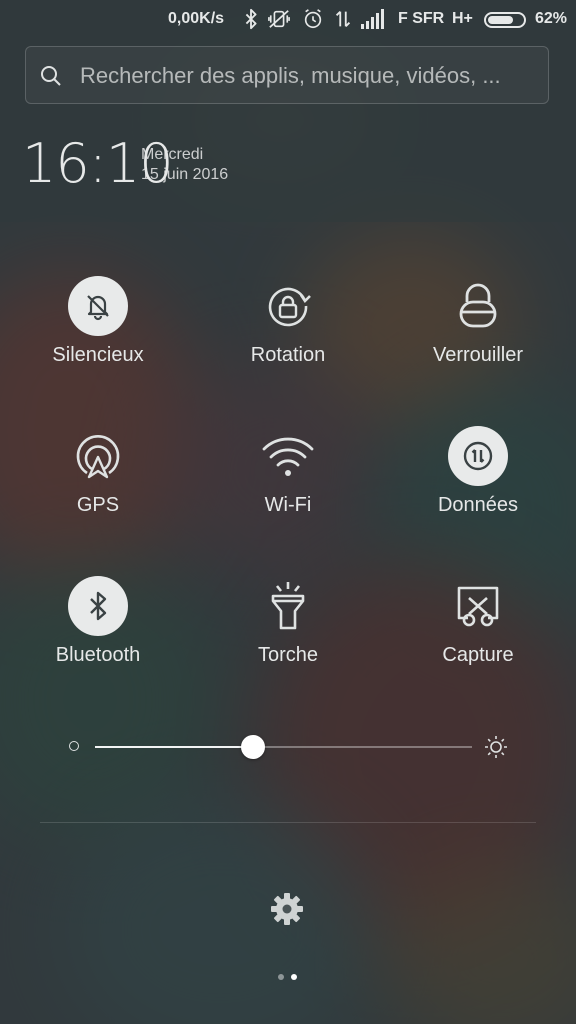 This screenshot has width=576, height=1024. I want to click on brightness-thumb, so click(253, 747).